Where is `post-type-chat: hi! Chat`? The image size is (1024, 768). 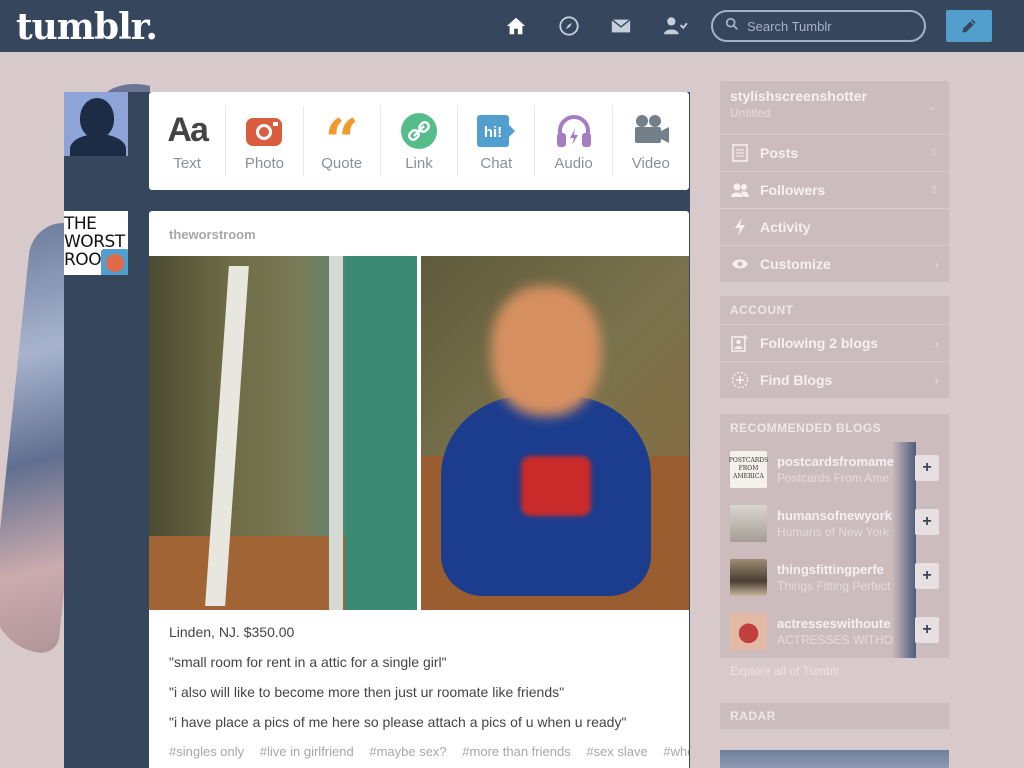
post-type-chat: hi! Chat is located at coordinates (497, 141).